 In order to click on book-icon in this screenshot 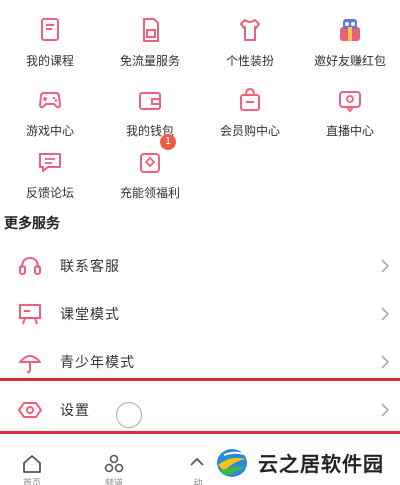, I will do `click(50, 30)`.